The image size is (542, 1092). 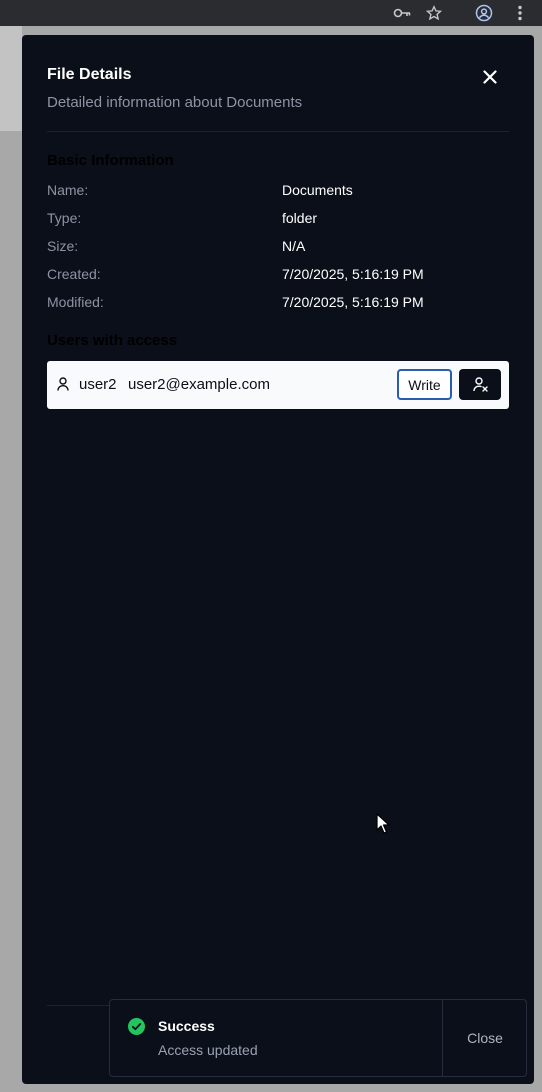 What do you see at coordinates (186, 1026) in the screenshot?
I see `toast-title: Success` at bounding box center [186, 1026].